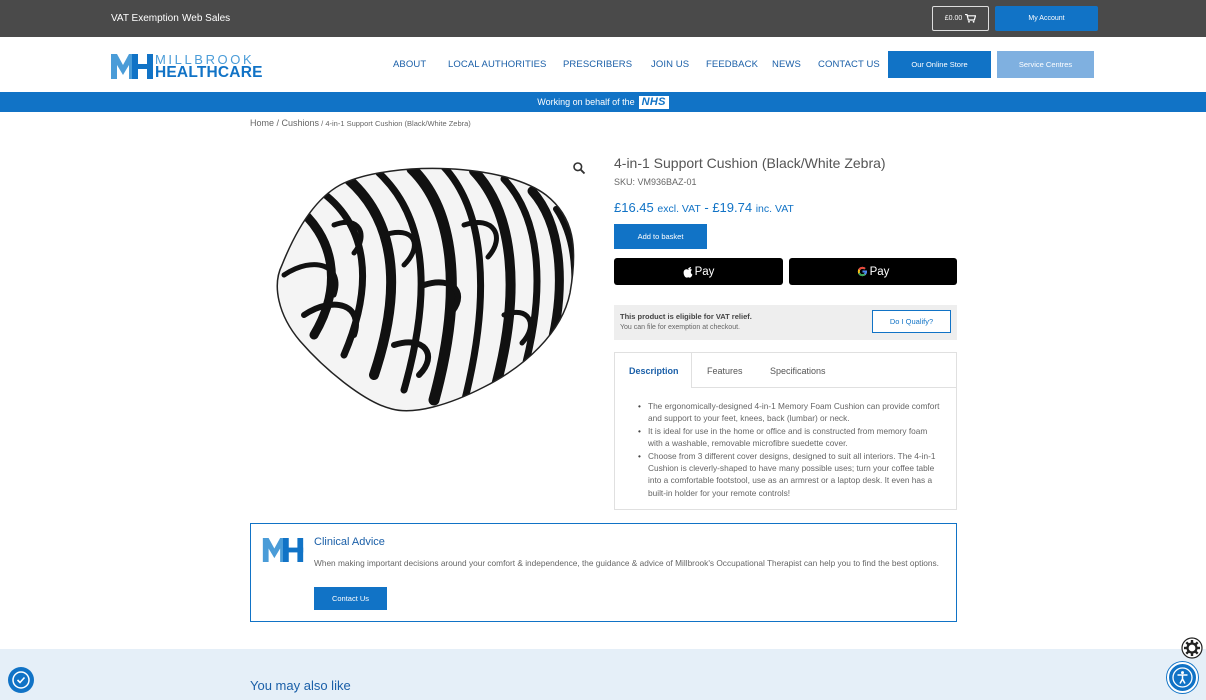  Describe the element at coordinates (725, 370) in the screenshot. I see `tab-features: Features` at that location.